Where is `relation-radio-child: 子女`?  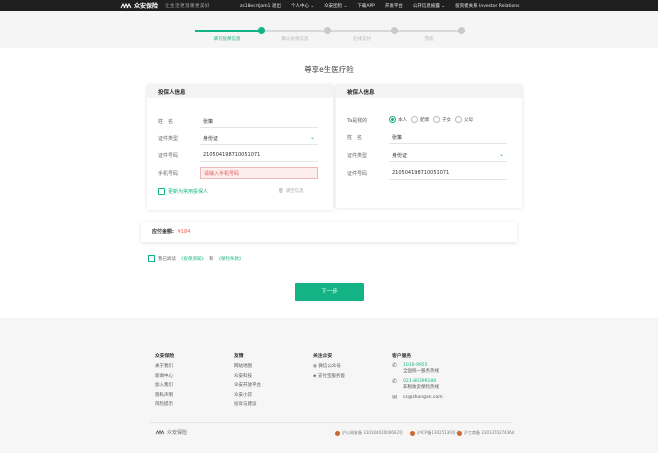 relation-radio-child: 子女 is located at coordinates (442, 119).